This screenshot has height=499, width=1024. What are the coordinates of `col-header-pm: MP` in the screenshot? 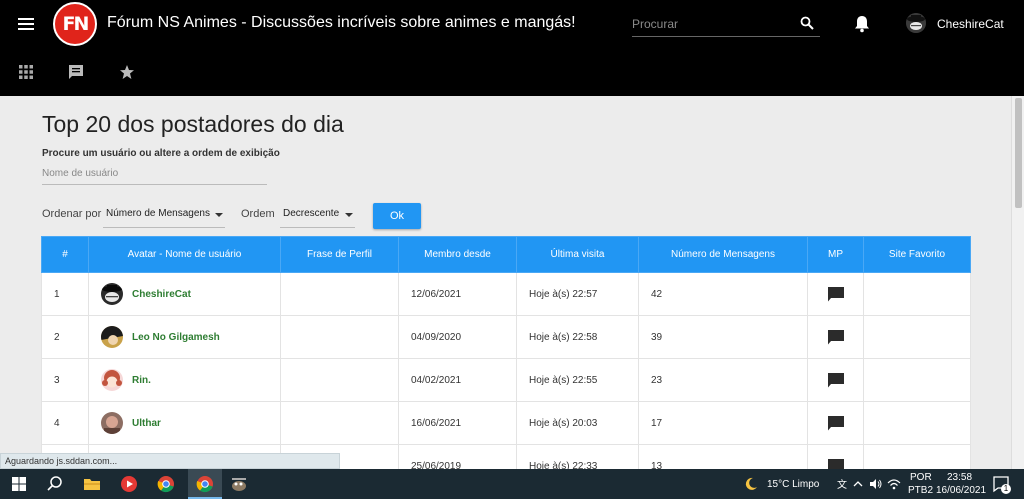 It's located at (835, 254).